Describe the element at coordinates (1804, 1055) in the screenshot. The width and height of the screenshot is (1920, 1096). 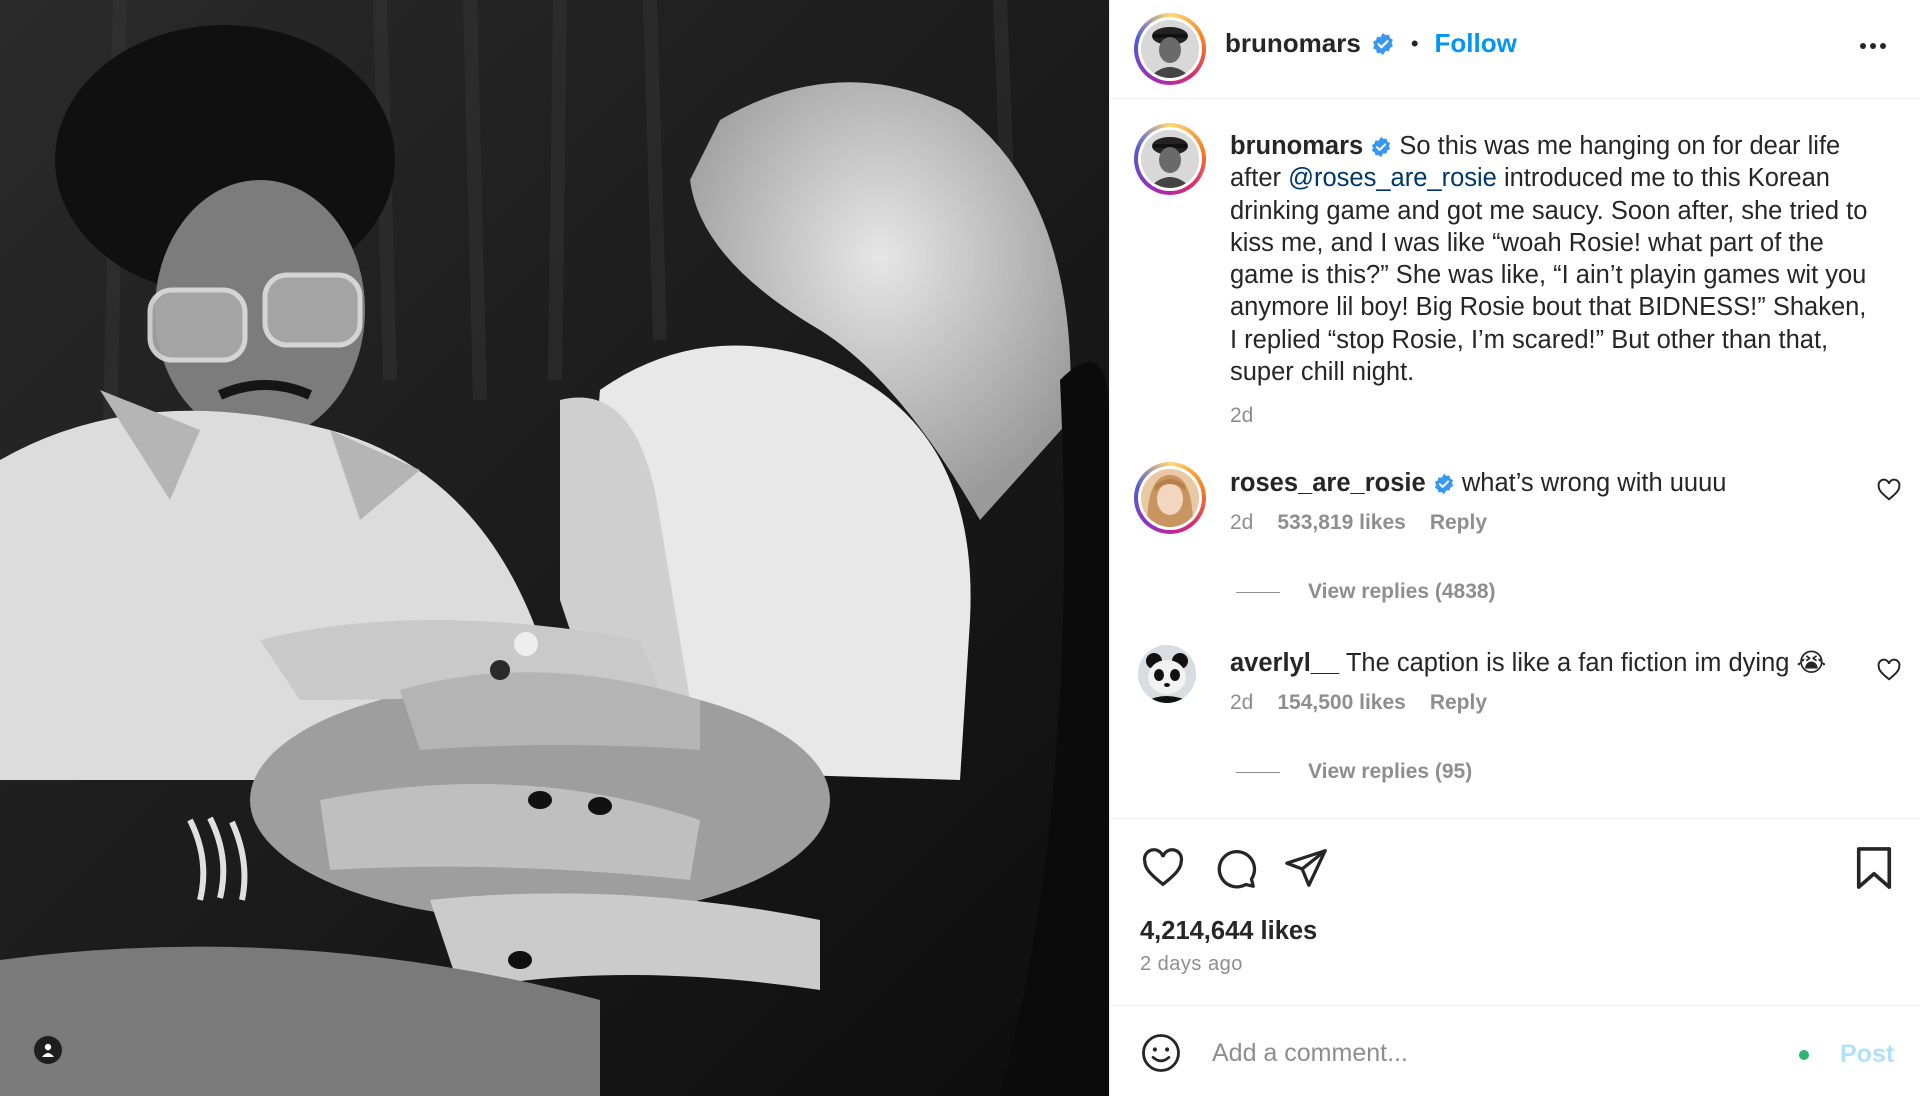
I see `status-dot` at that location.